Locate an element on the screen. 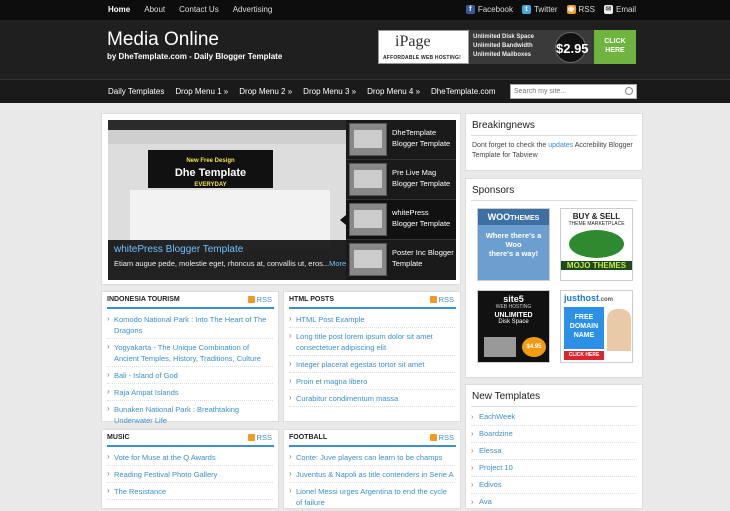 This screenshot has width=730, height=511. woo-brand: WOO is located at coordinates (499, 217).